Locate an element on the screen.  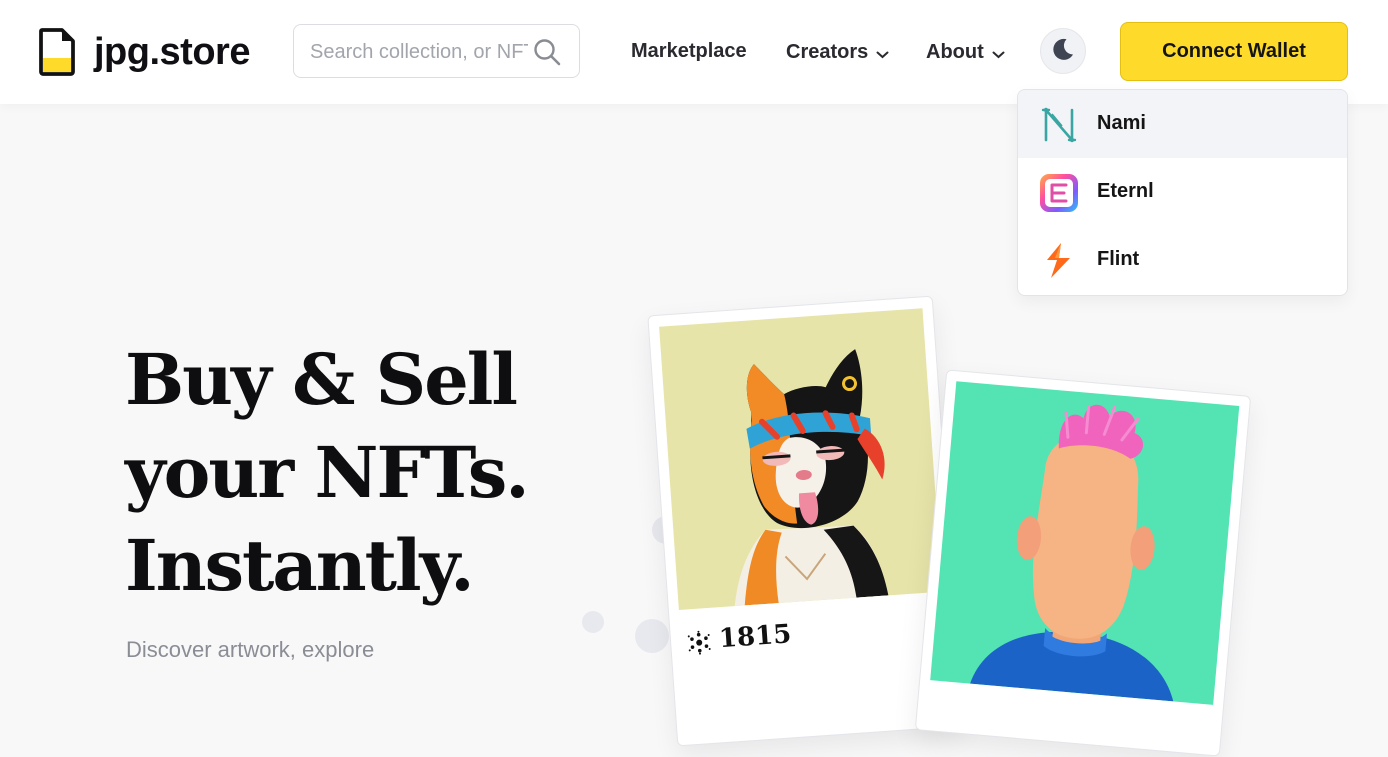
hero-title-line: Buy & Sell is located at coordinates (321, 379).